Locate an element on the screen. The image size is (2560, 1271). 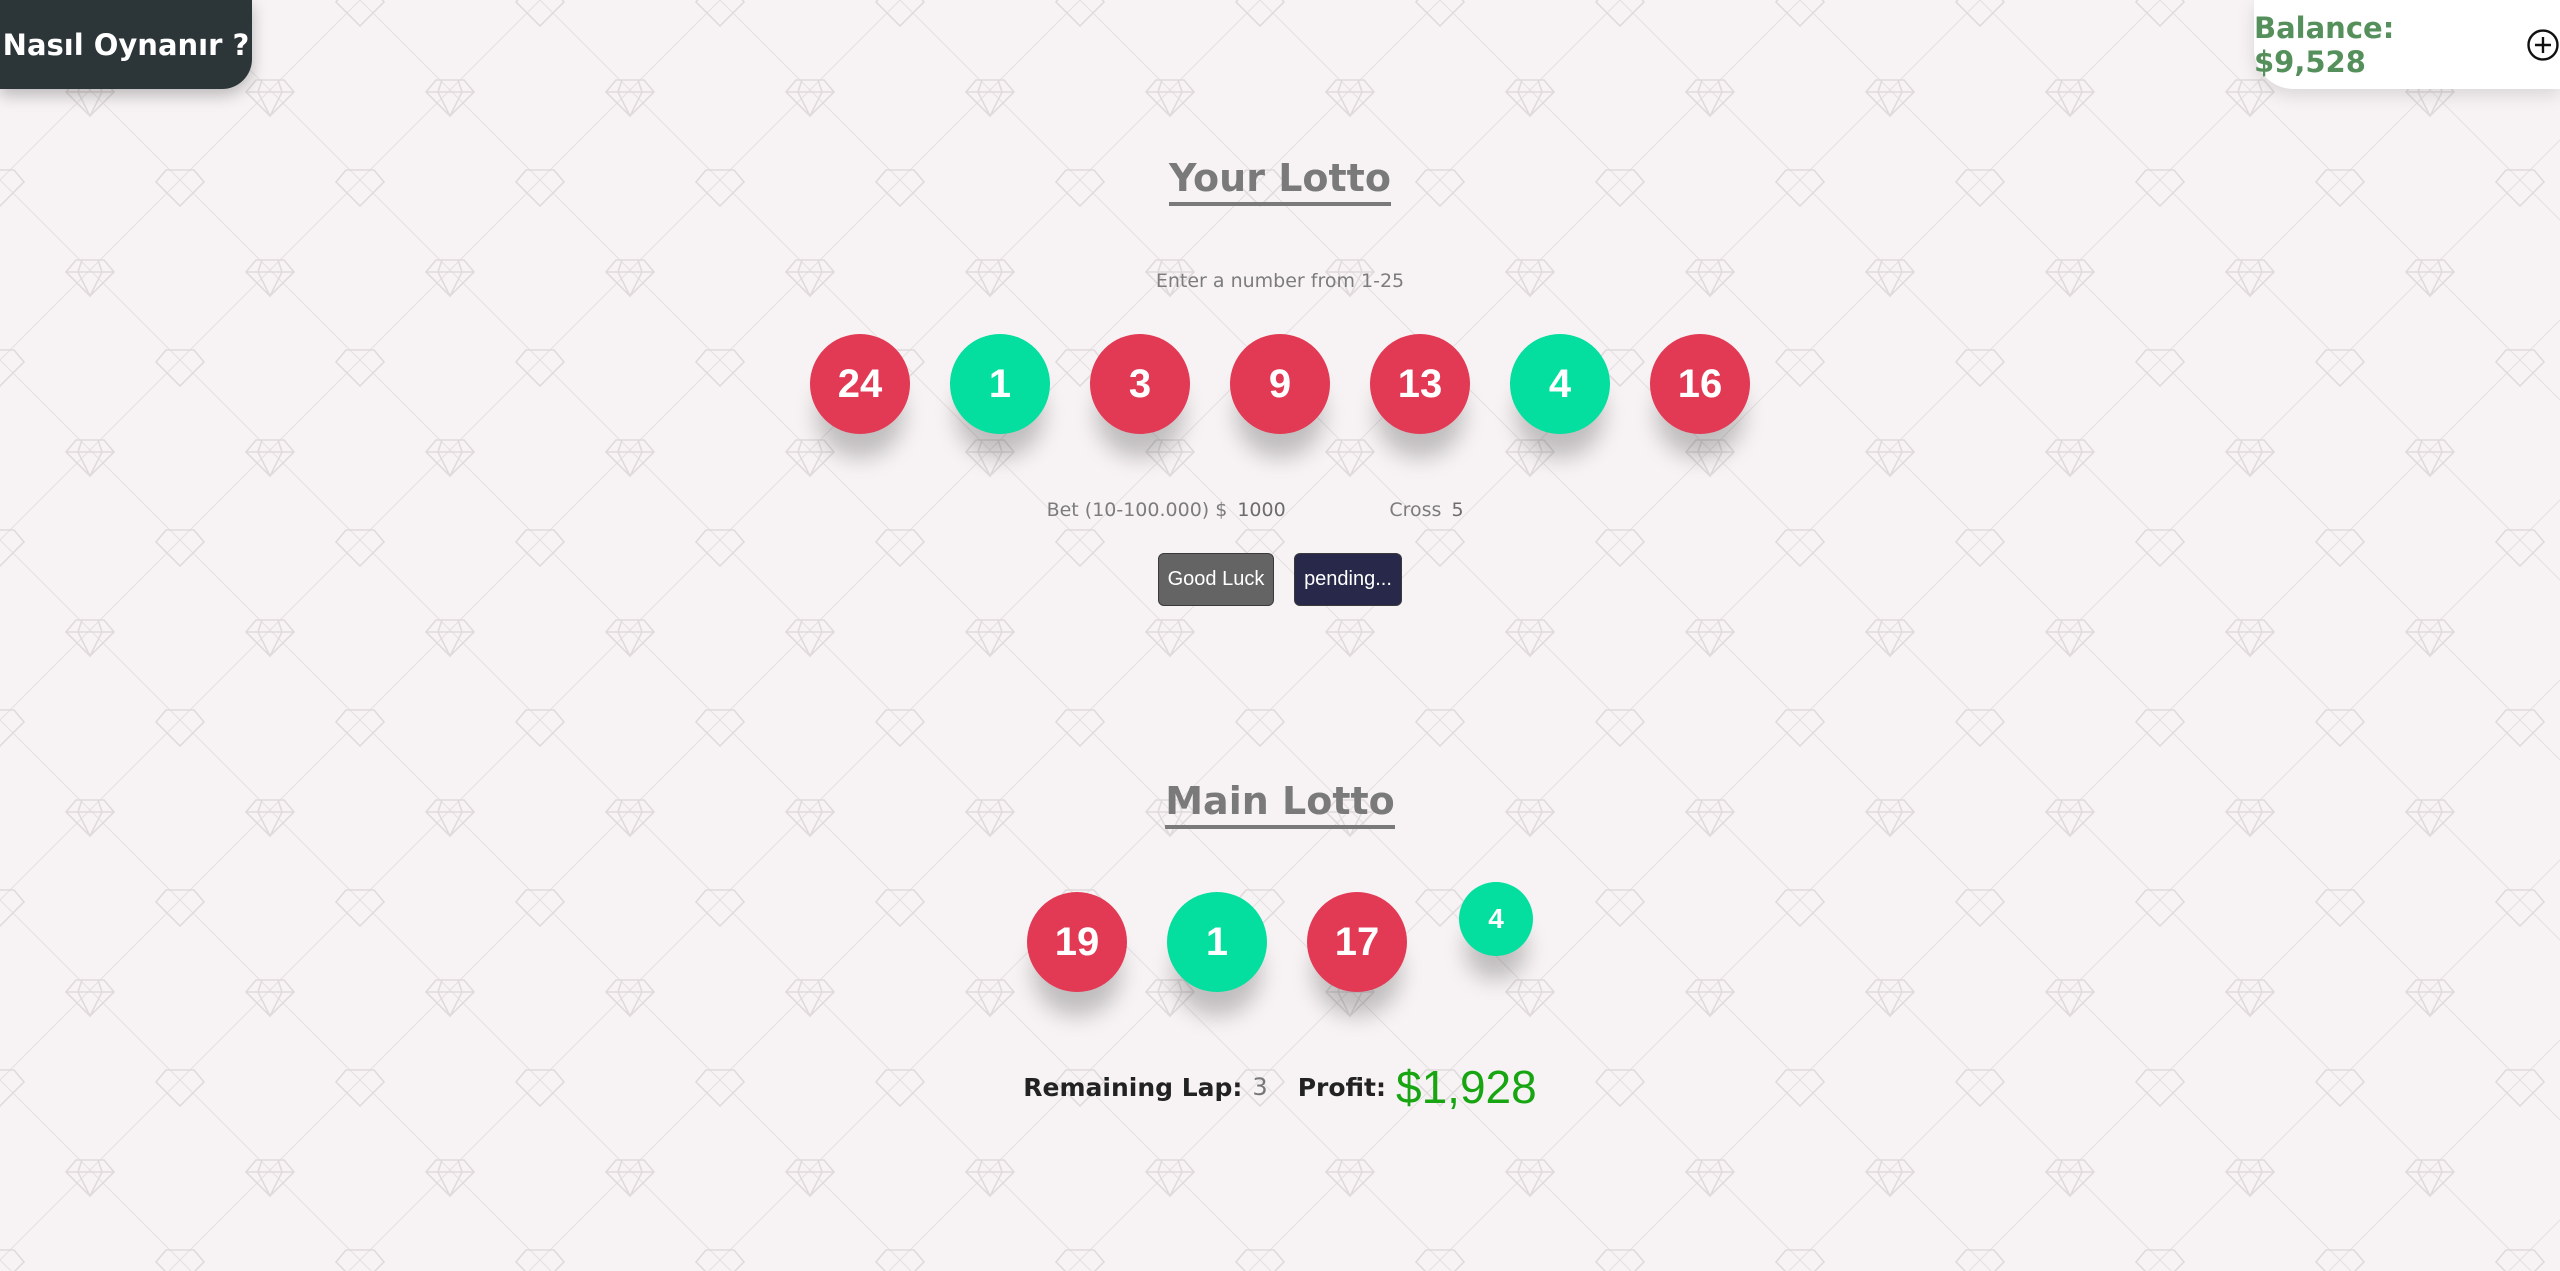
main-lotto-ball: 19 is located at coordinates (1077, 942).